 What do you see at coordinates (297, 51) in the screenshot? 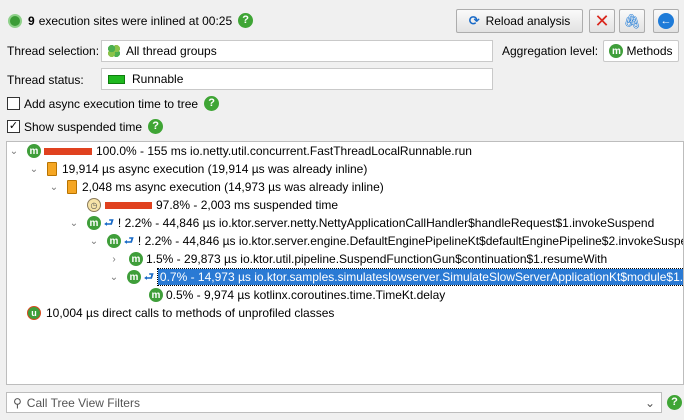
I see `thread-selection-field: All thread groups` at bounding box center [297, 51].